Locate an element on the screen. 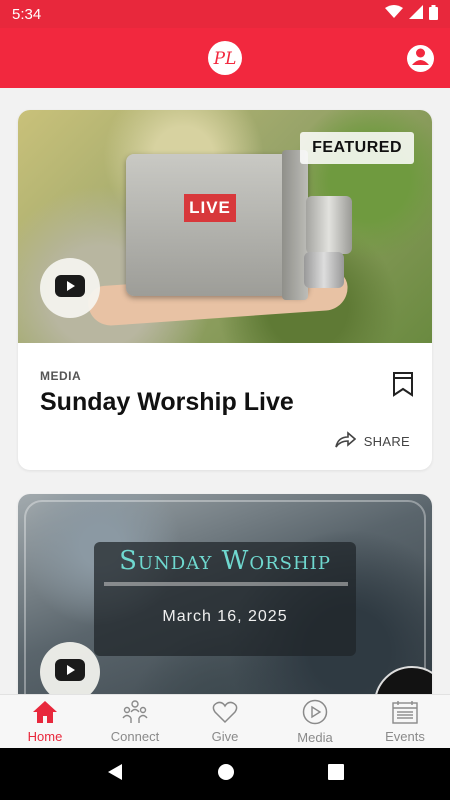 Image resolution: width=450 pixels, height=800 pixels. signal-icon is located at coordinates (416, 14).